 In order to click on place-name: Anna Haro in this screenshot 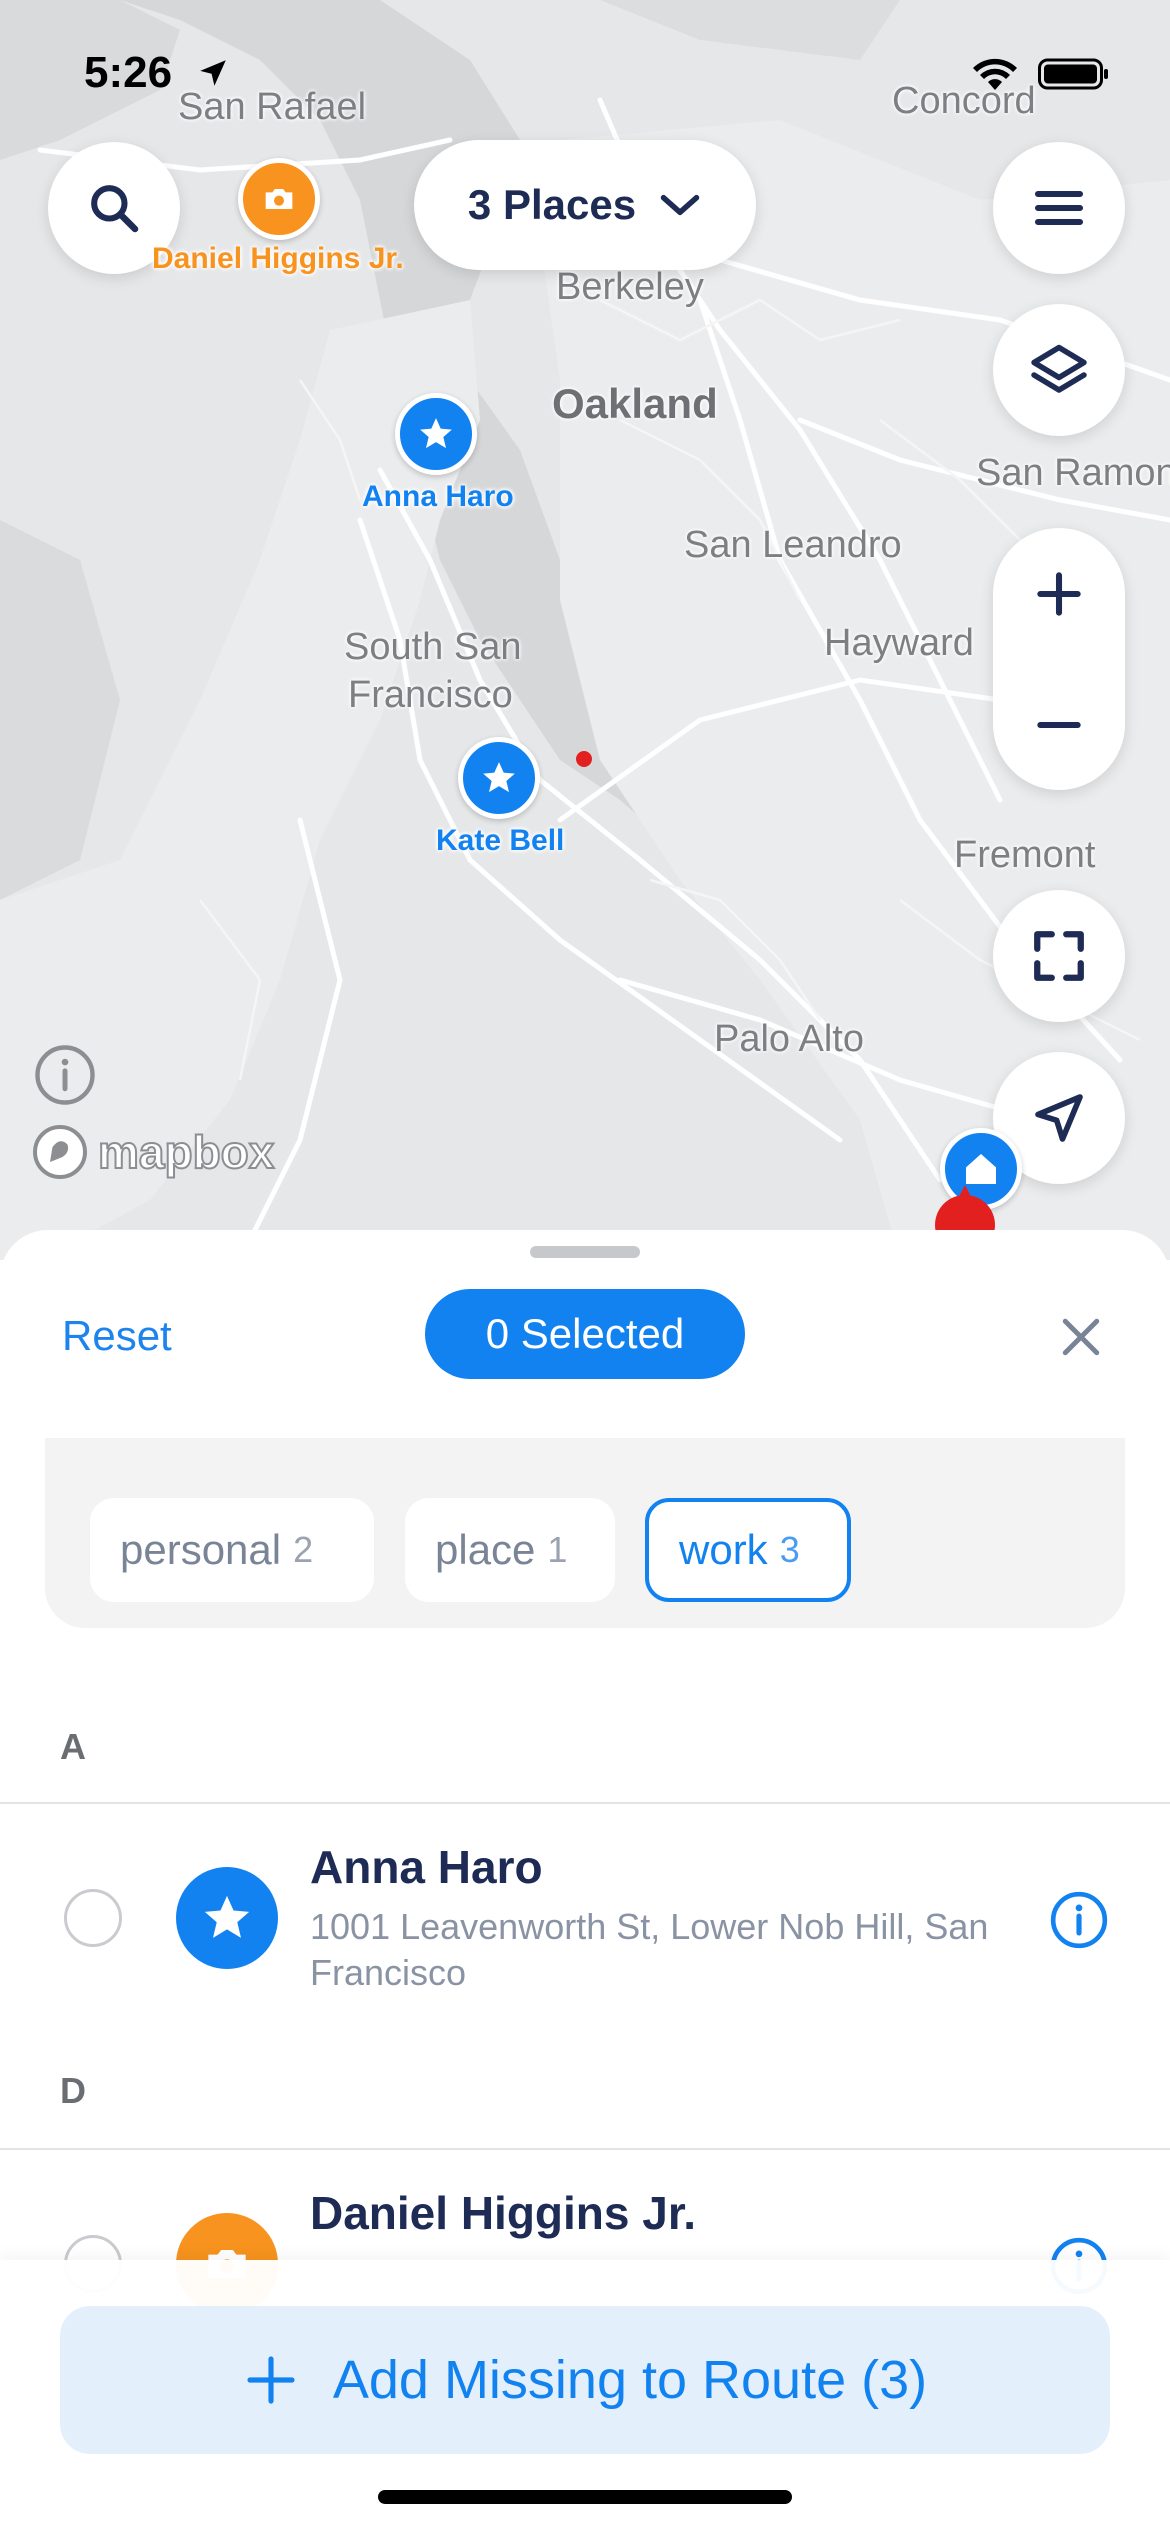, I will do `click(426, 1867)`.